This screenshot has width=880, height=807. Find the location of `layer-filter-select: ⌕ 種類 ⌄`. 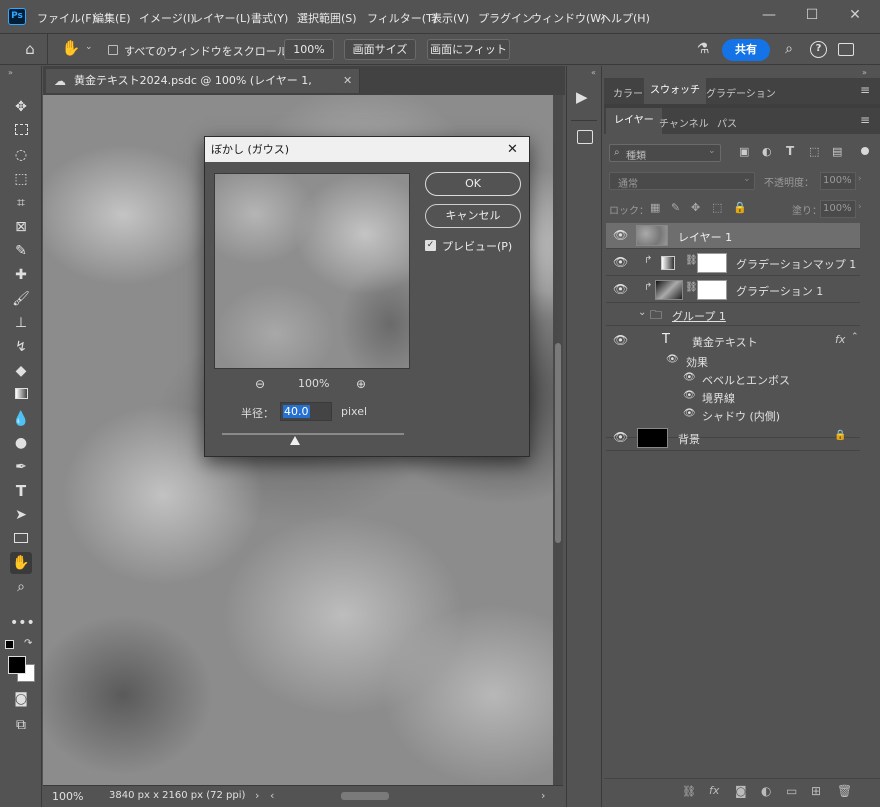

layer-filter-select: ⌕ 種類 ⌄ is located at coordinates (665, 153).